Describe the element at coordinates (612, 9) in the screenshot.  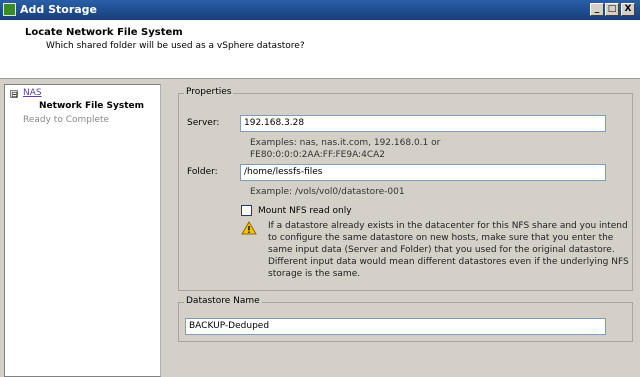
I see `maximize-button: □` at that location.